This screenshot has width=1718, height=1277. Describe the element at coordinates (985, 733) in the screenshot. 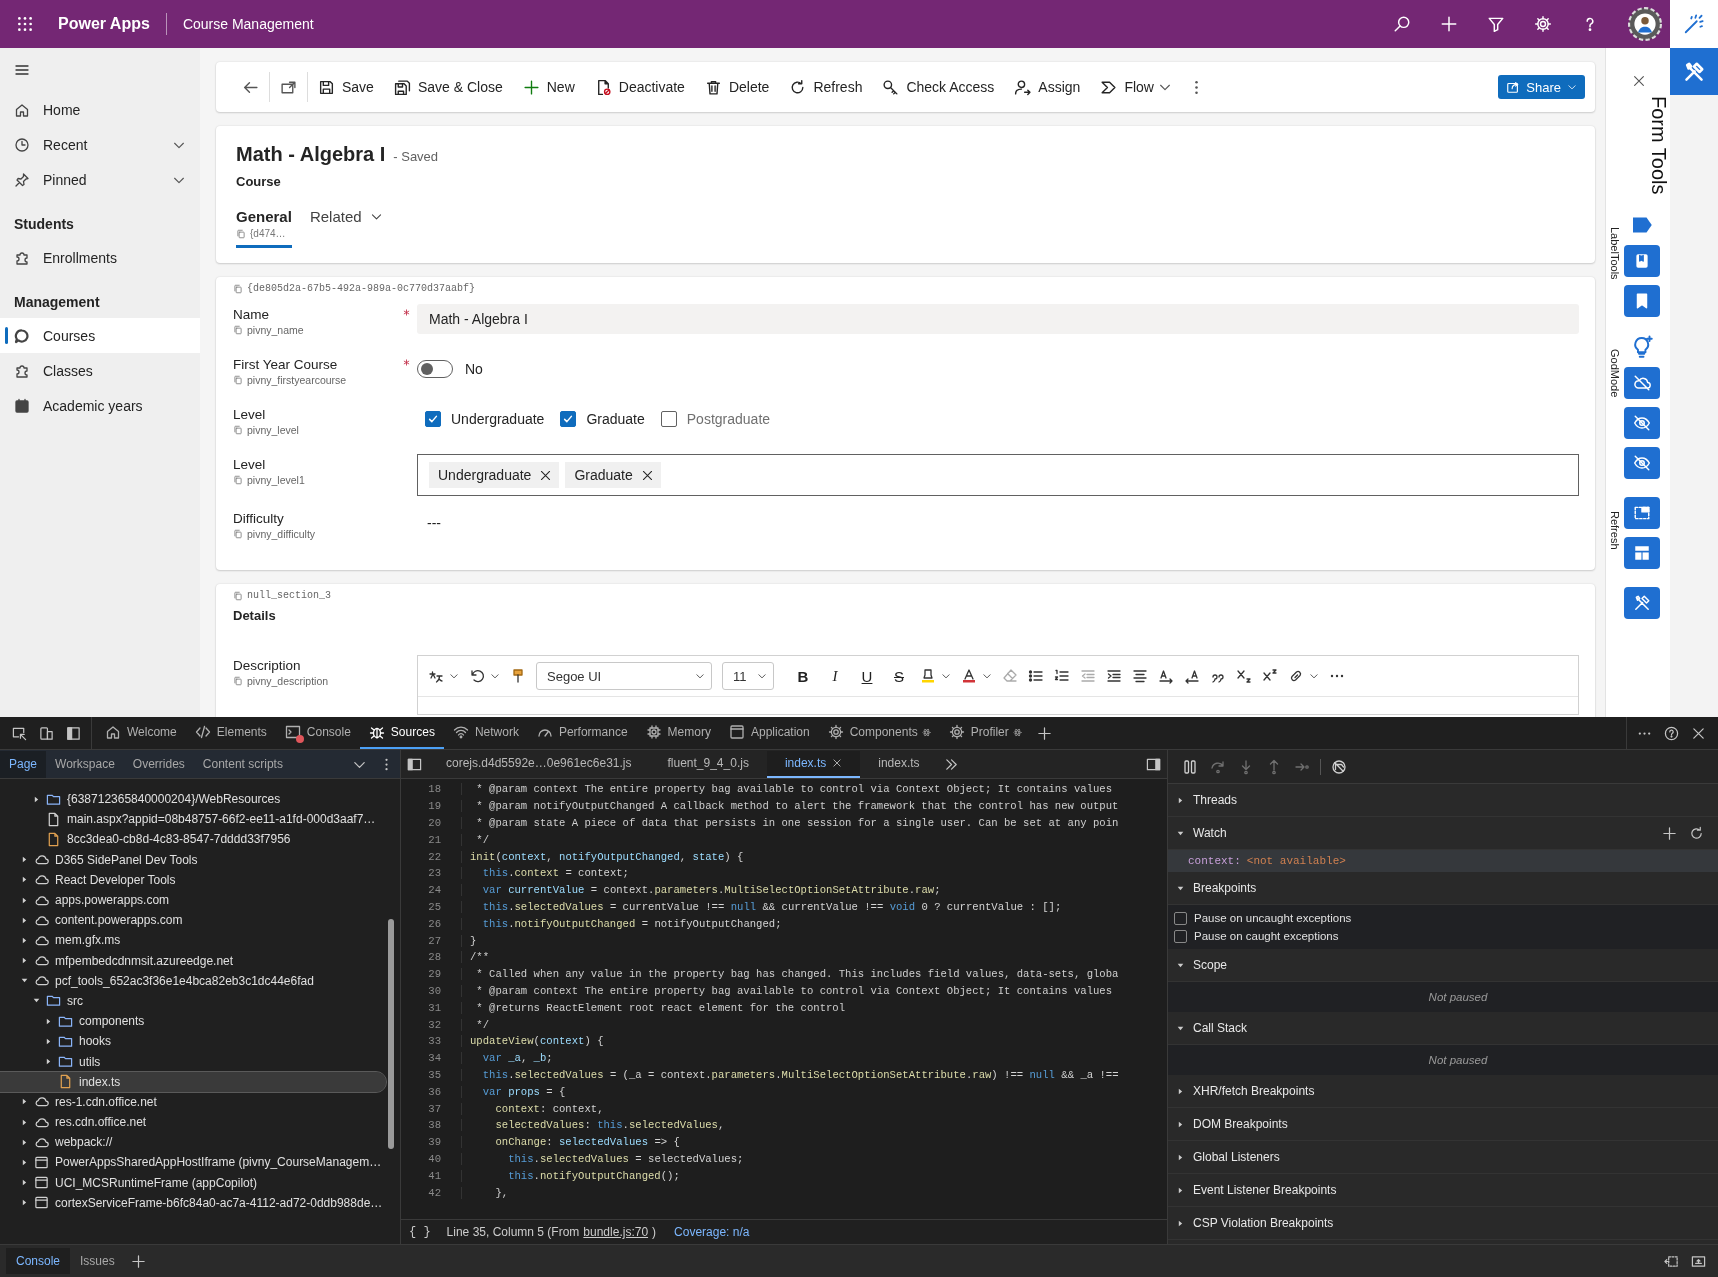

I see `devtools-tab: Profiler` at that location.